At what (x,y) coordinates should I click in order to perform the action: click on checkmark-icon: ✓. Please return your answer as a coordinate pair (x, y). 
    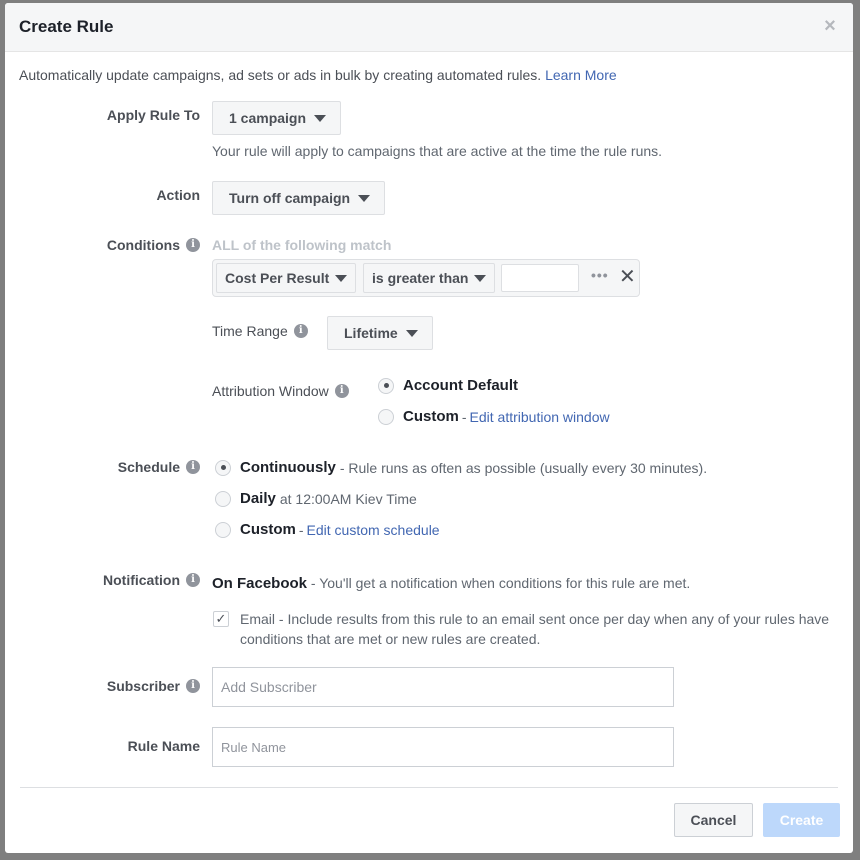
    Looking at the image, I should click on (221, 618).